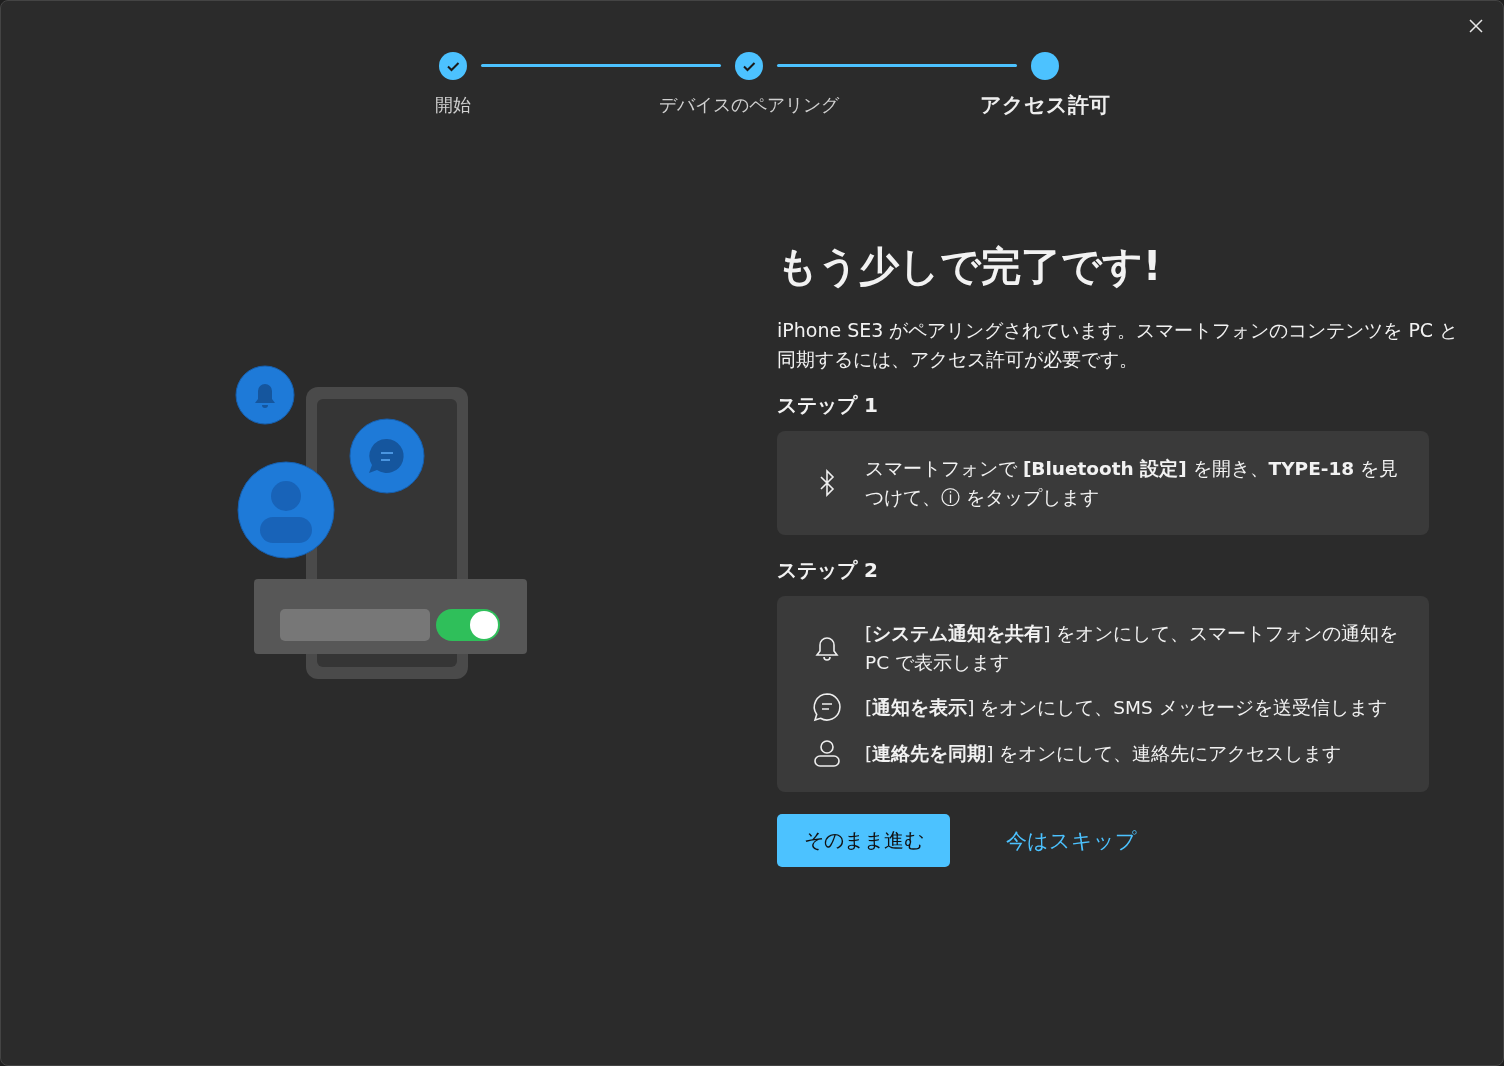  Describe the element at coordinates (1118, 345) in the screenshot. I see `description-text: iPhone SE3 がペアリングされています。スマートフォンのコンテンツを PC と同期するには、アクセス許可が必要です。` at that location.